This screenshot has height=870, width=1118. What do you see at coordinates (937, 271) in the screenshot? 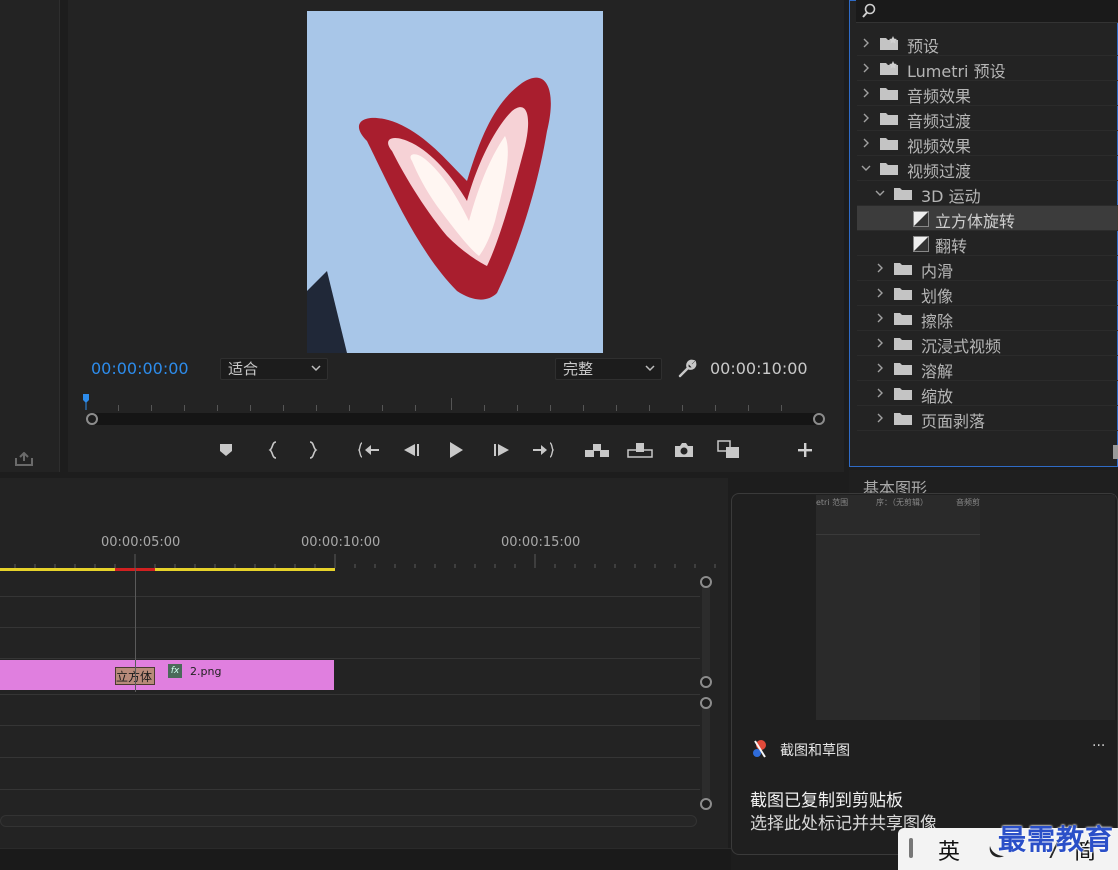
I see `tree-item-label: 内滑` at bounding box center [937, 271].